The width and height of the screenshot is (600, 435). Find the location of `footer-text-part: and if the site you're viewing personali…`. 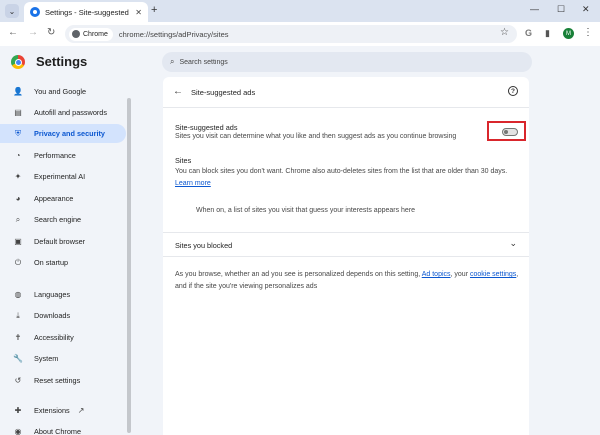

footer-text-part: and if the site you're viewing personali… is located at coordinates (246, 286).